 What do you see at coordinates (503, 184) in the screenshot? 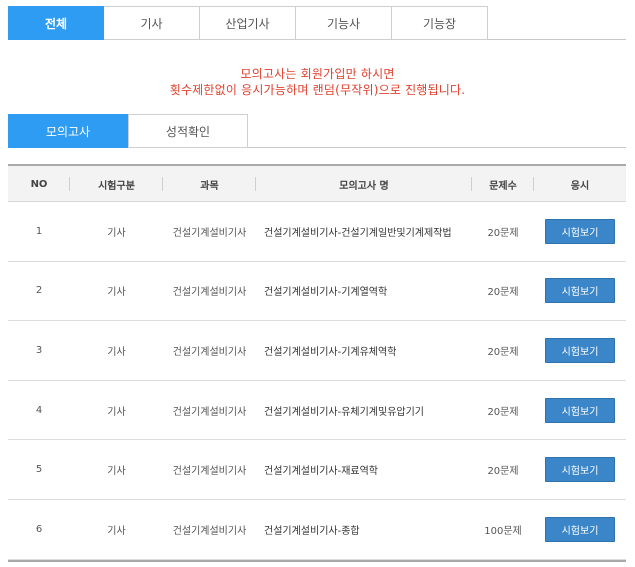
I see `header-question-count: 문제수` at bounding box center [503, 184].